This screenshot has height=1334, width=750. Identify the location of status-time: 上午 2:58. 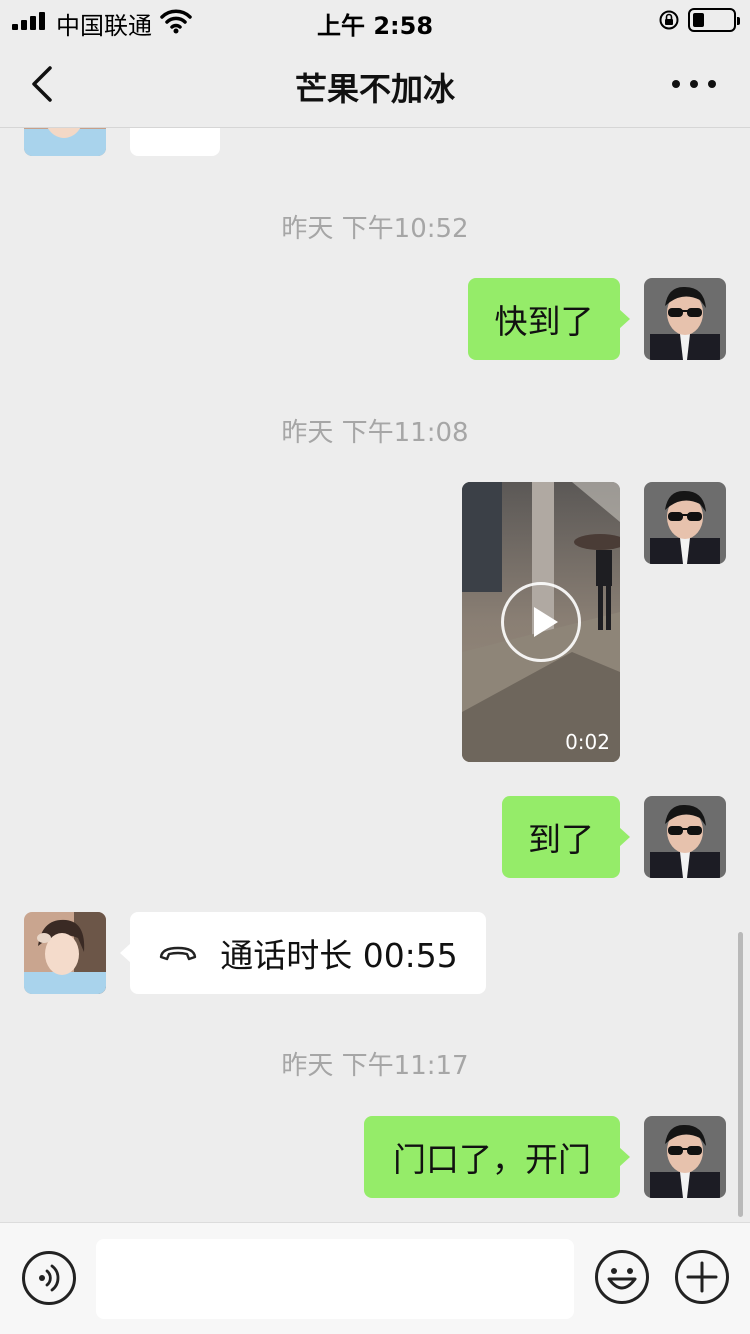
(375, 26).